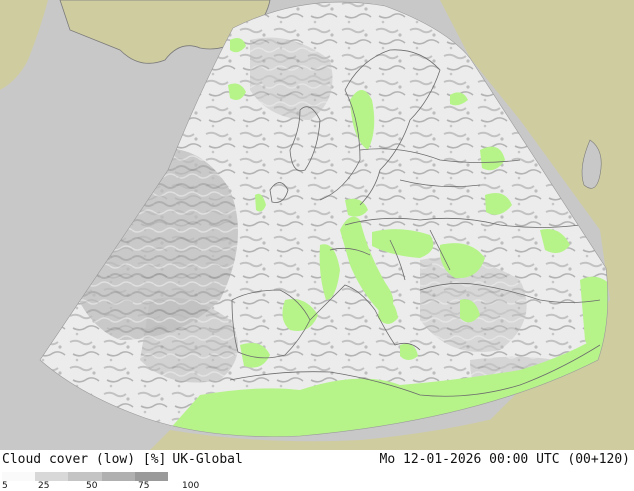 The width and height of the screenshot is (634, 491). I want to click on model-label: UK-Global, so click(207, 459).